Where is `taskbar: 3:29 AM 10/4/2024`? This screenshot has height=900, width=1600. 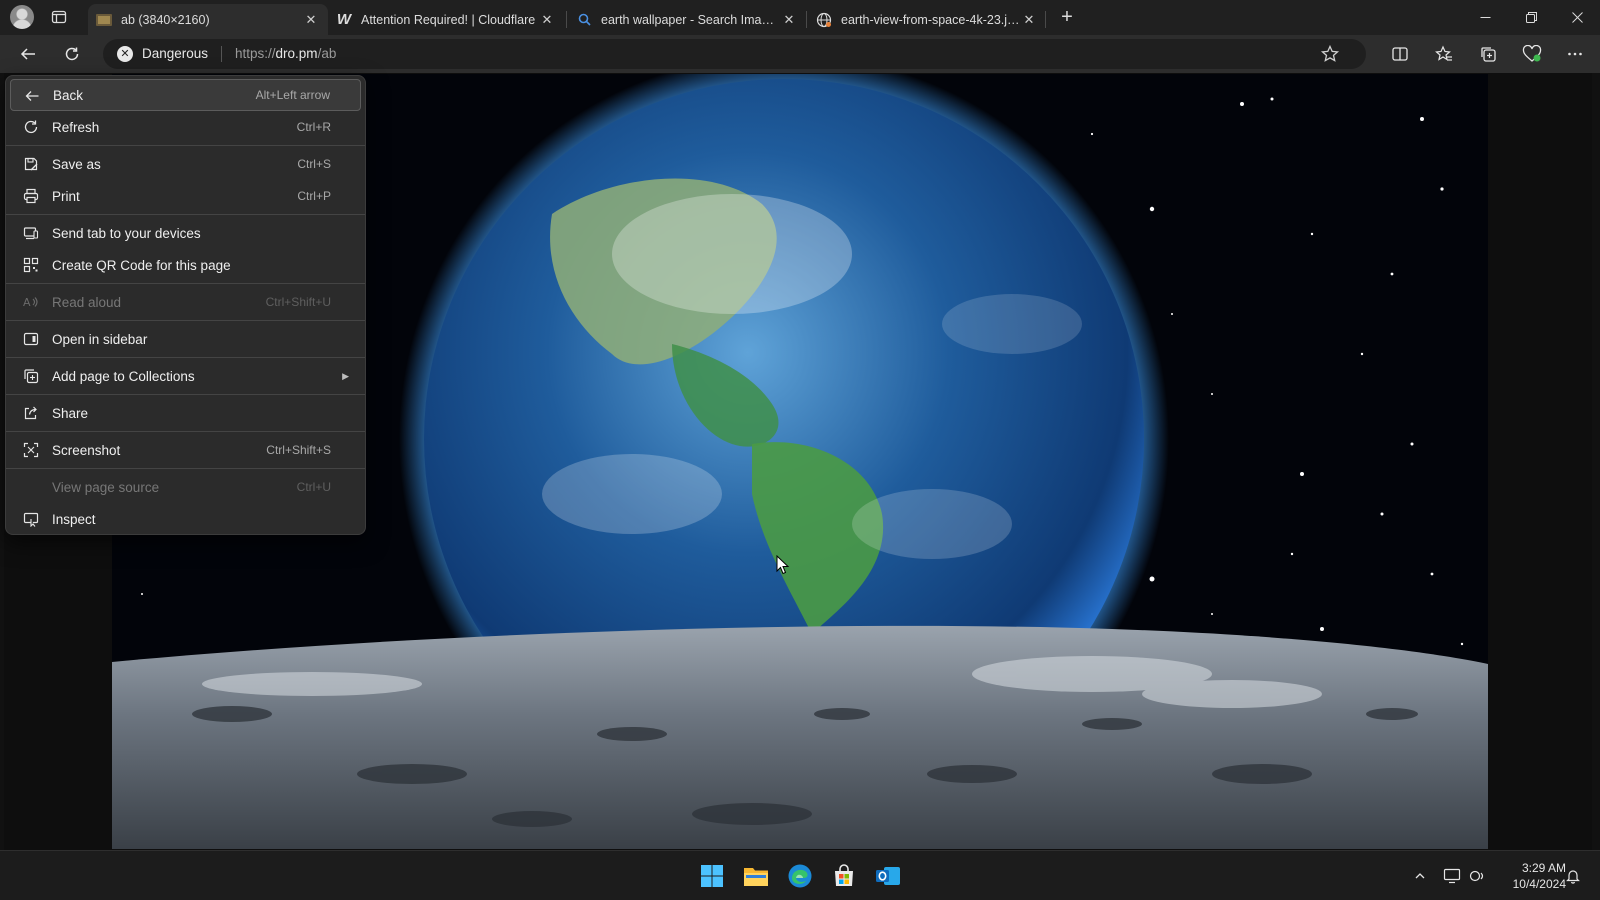 taskbar: 3:29 AM 10/4/2024 is located at coordinates (800, 875).